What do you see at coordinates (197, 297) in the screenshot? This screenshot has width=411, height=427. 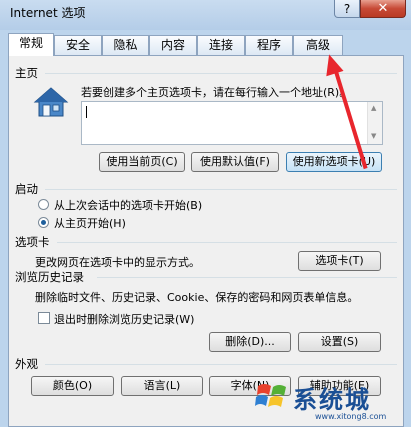 I see `history-description: 删除临时文件、历史记录、Cookie、保存的密码和网页表单信息。` at bounding box center [197, 297].